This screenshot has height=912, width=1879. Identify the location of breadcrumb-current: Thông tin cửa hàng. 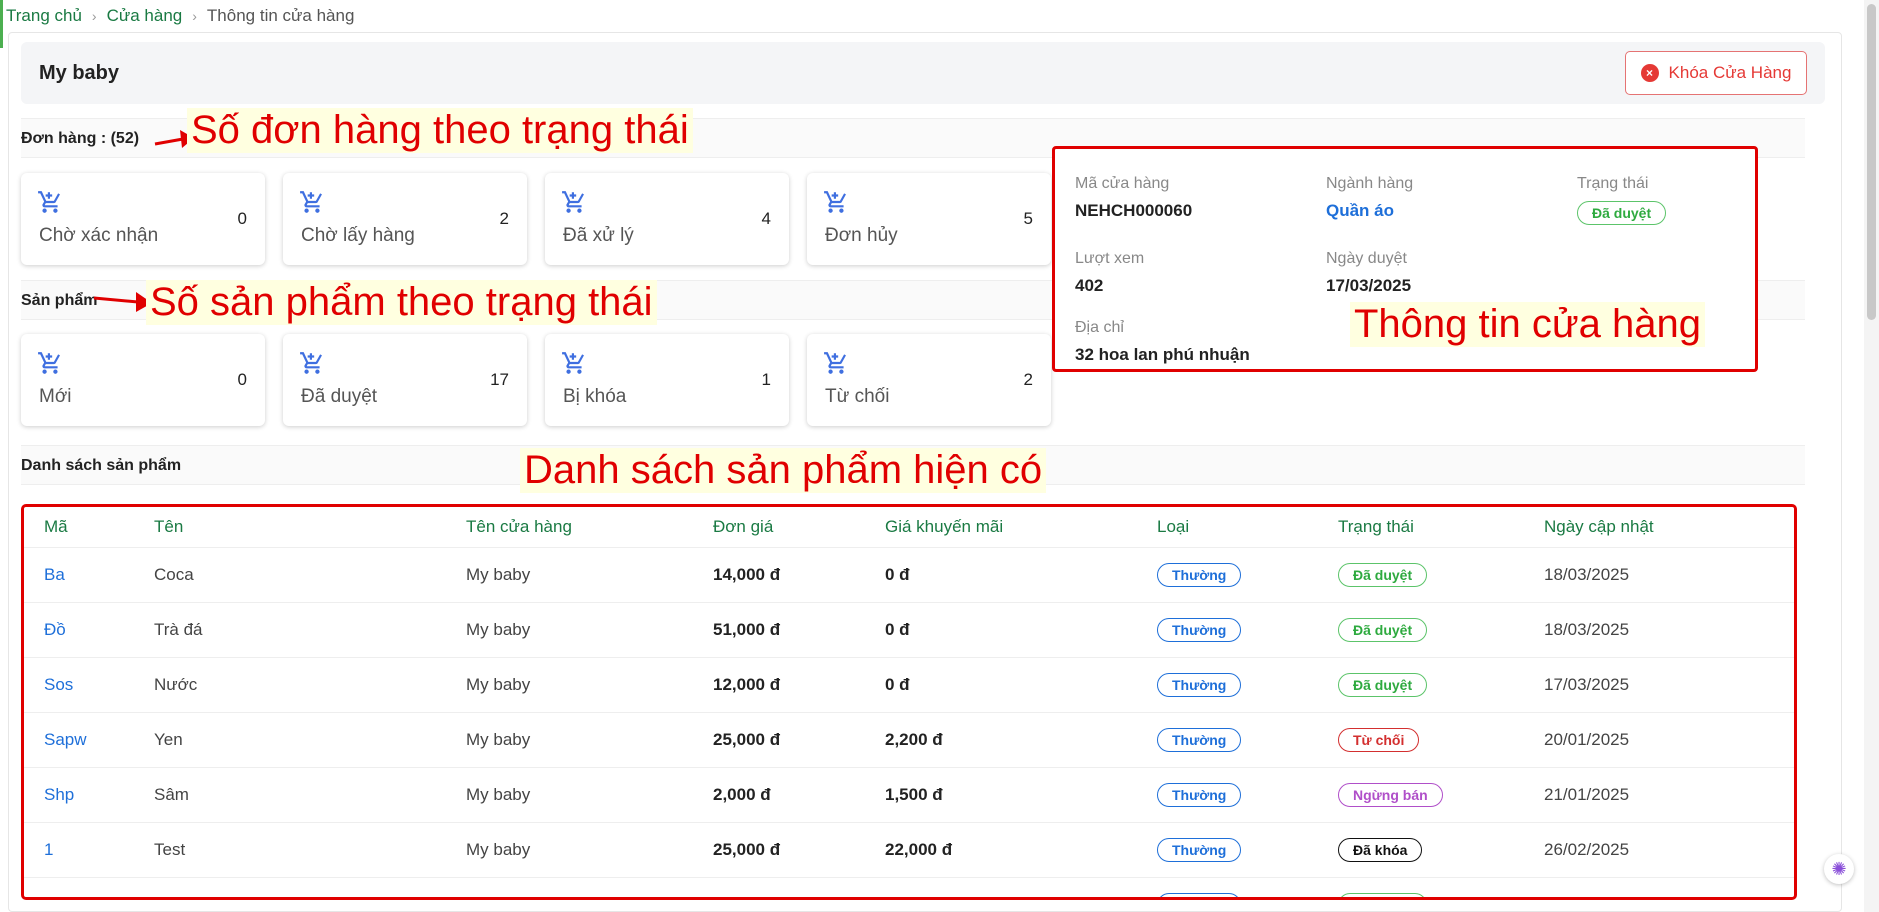
(280, 15).